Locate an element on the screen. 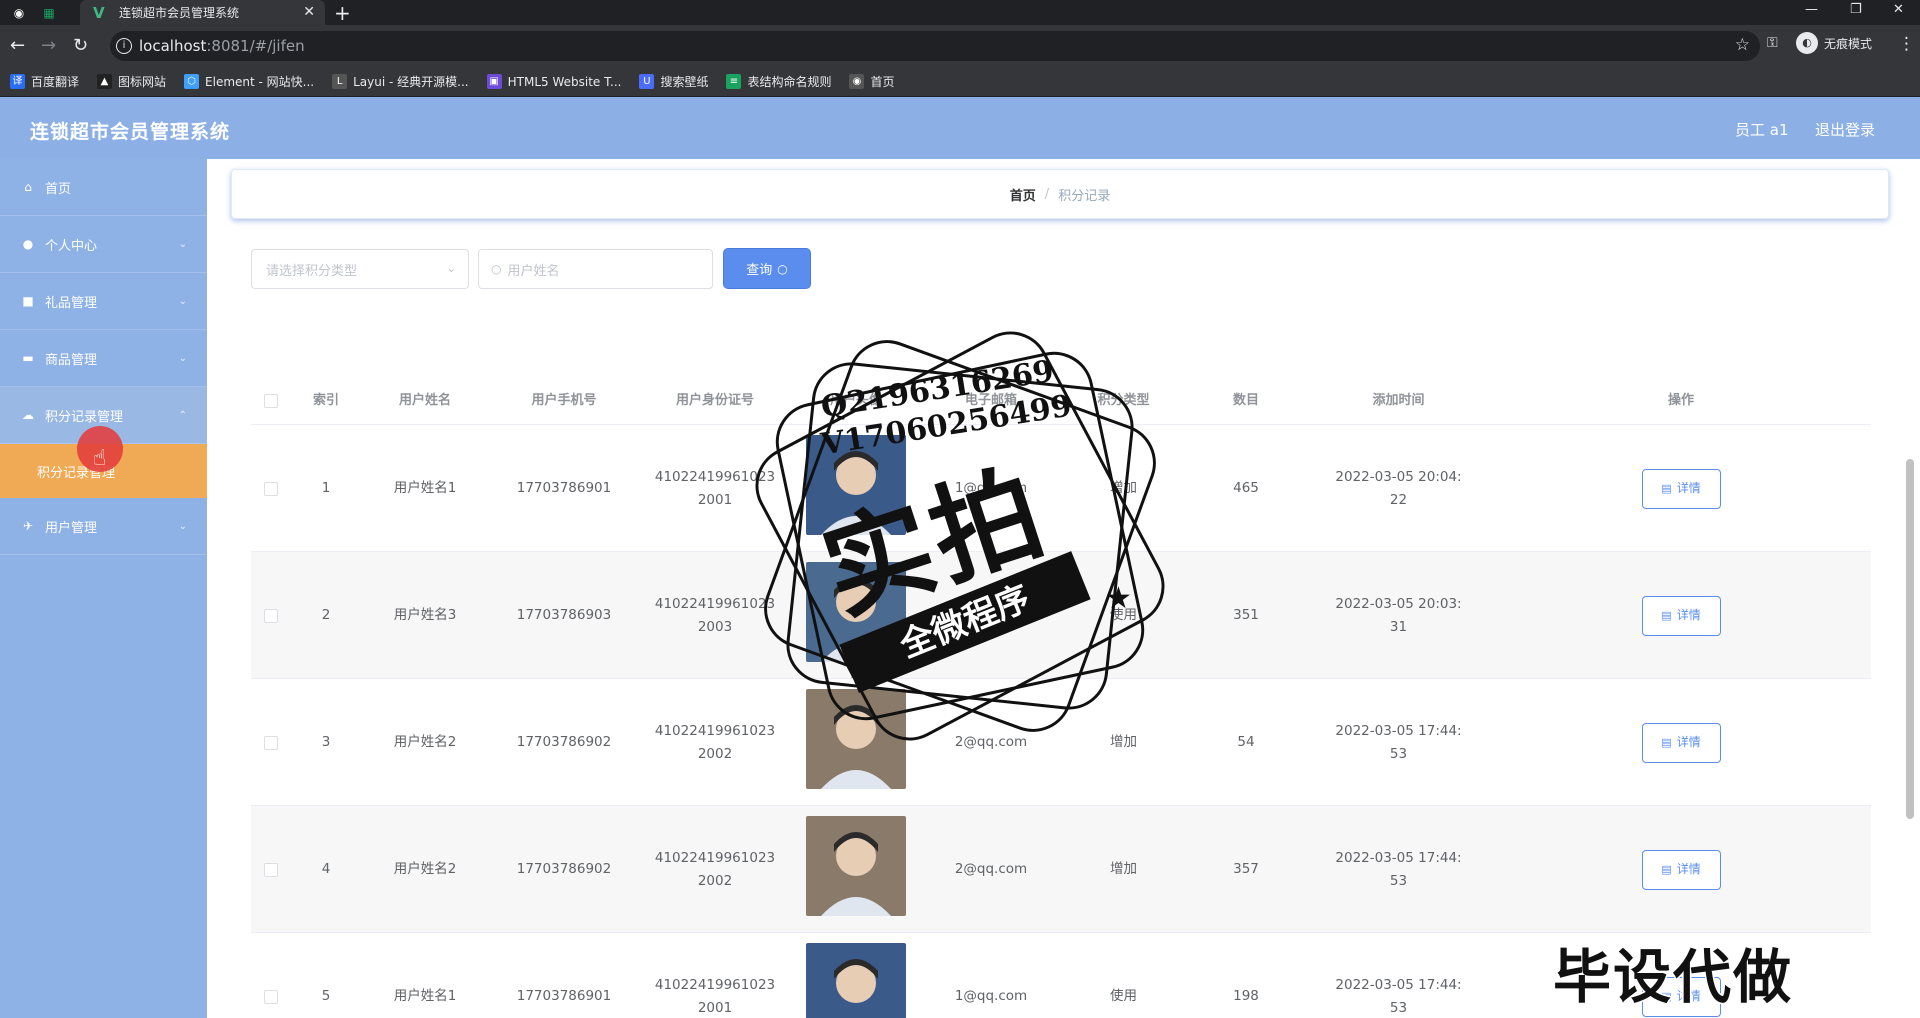 This screenshot has width=1920, height=1018. points-icon: ☁ is located at coordinates (28, 415).